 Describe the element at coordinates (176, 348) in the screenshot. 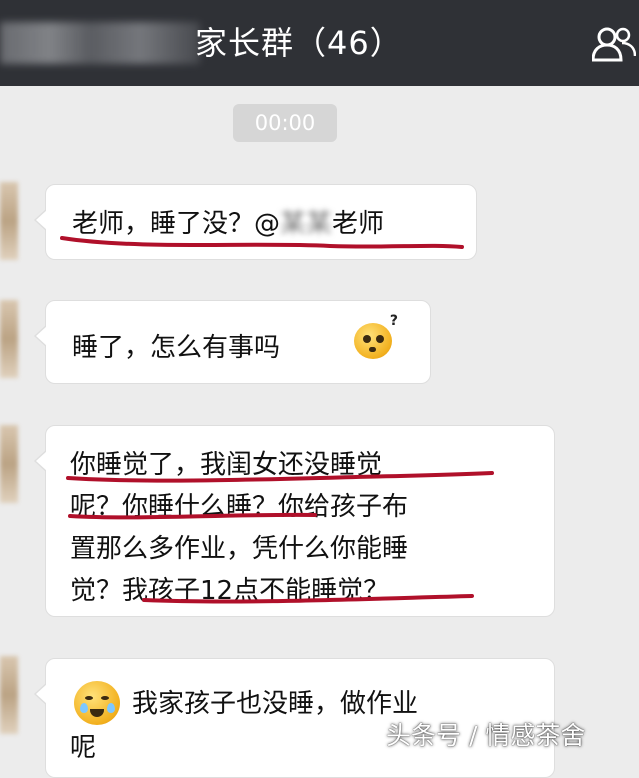

I see `message-text: 睡了，怎么有事吗` at that location.